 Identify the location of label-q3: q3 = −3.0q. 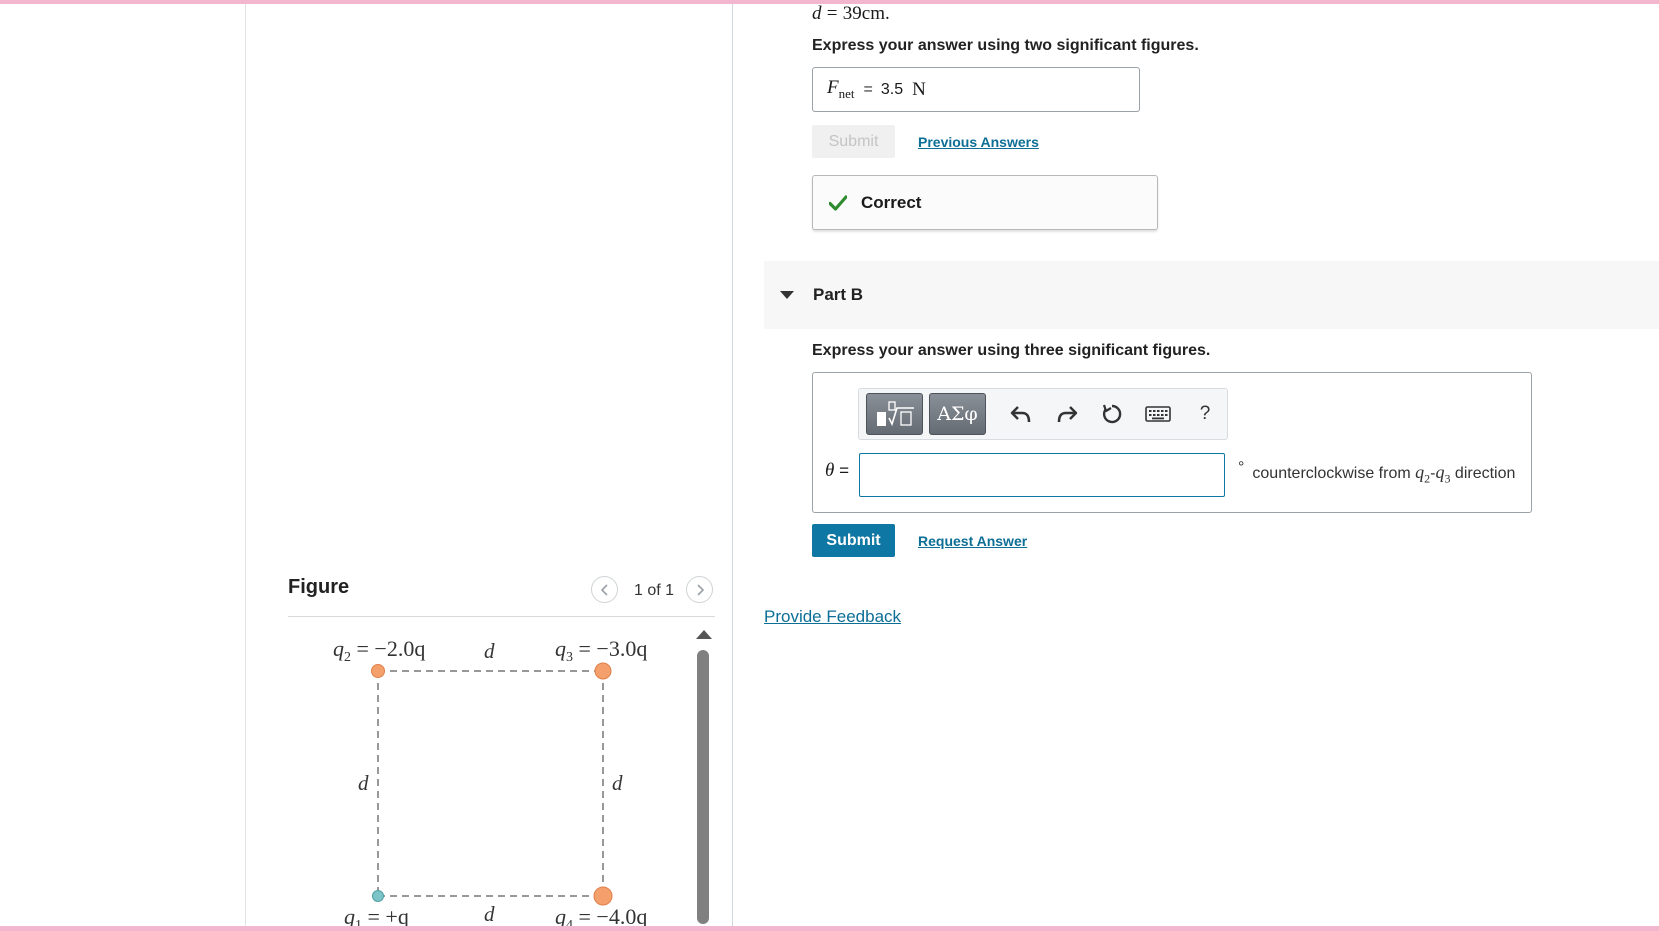
(601, 650).